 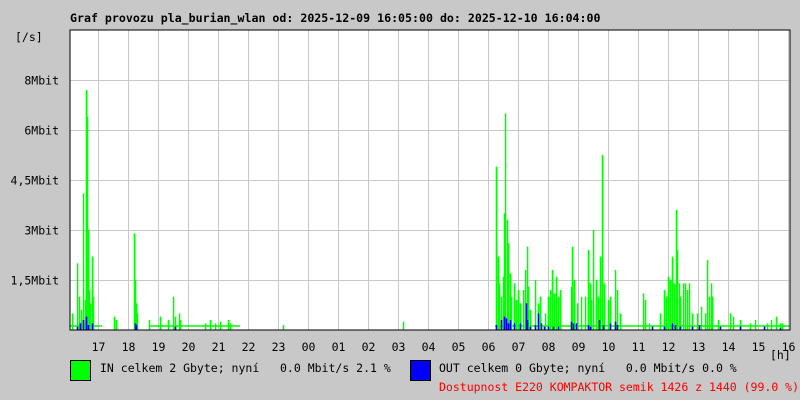 What do you see at coordinates (579, 347) in the screenshot?
I see `x-tick-label: 09` at bounding box center [579, 347].